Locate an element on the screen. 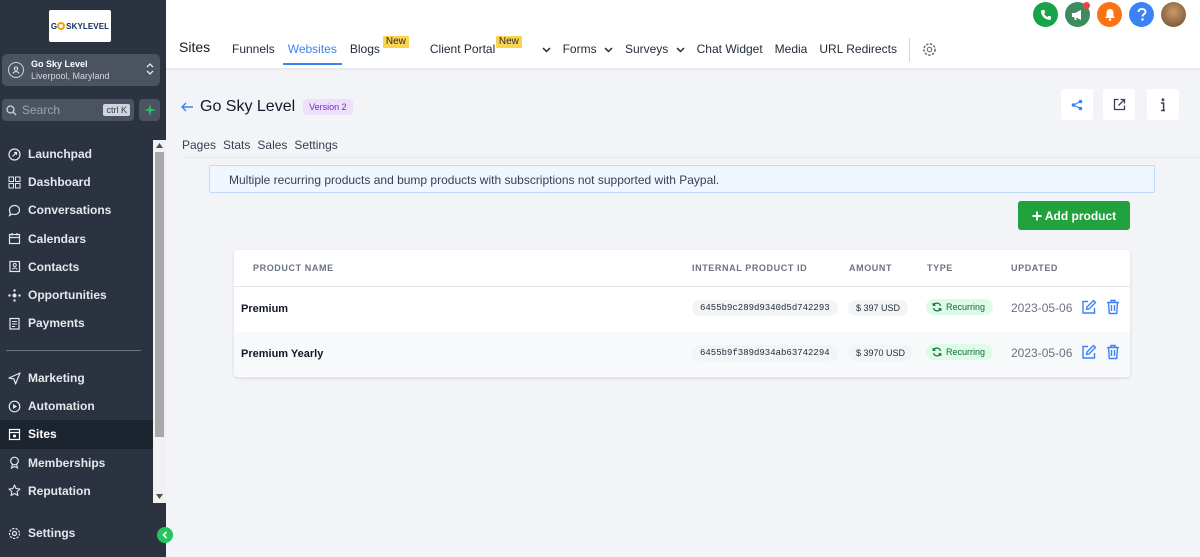 This screenshot has height=557, width=1200. notifications-button is located at coordinates (1109, 14).